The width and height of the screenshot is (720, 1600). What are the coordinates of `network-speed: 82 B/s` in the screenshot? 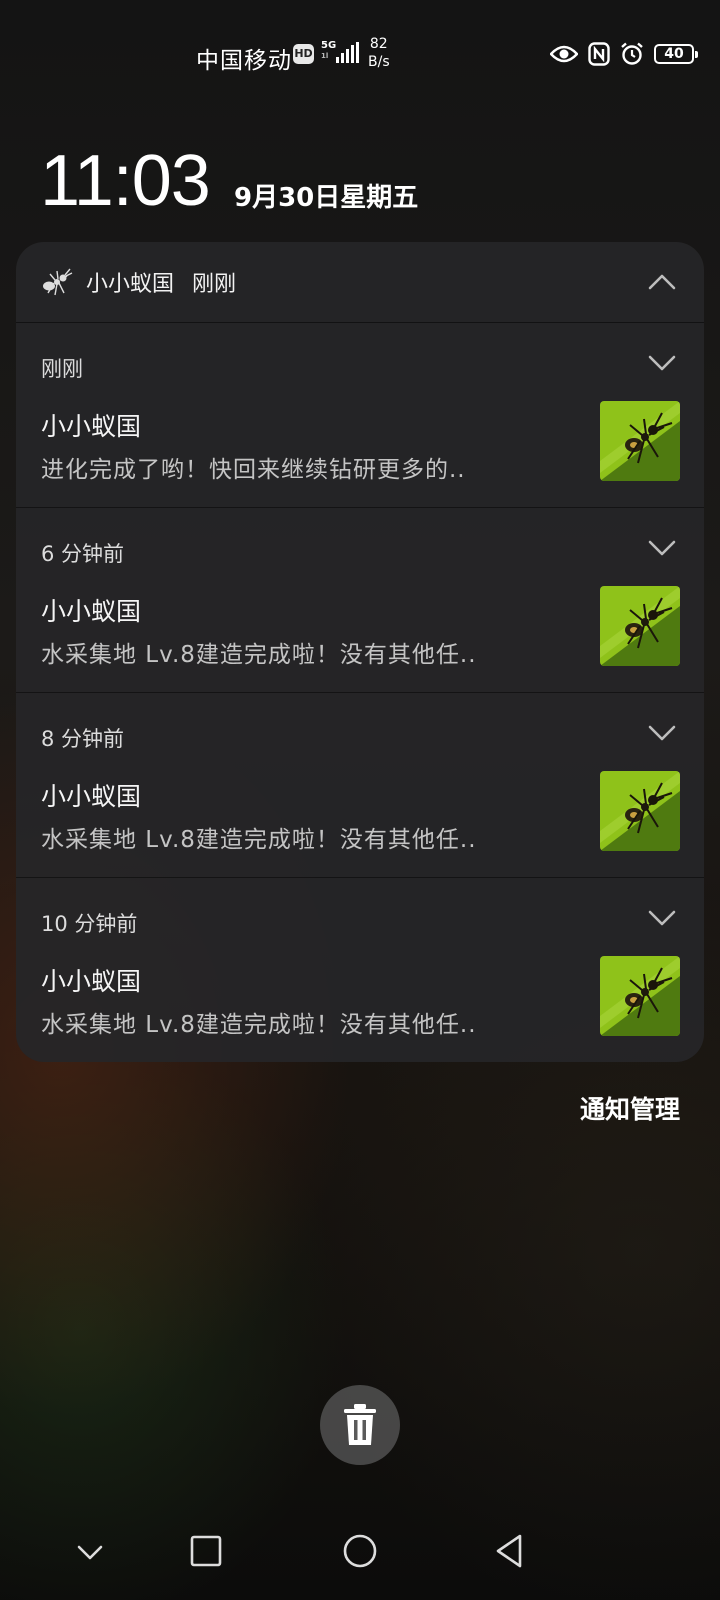 It's located at (379, 53).